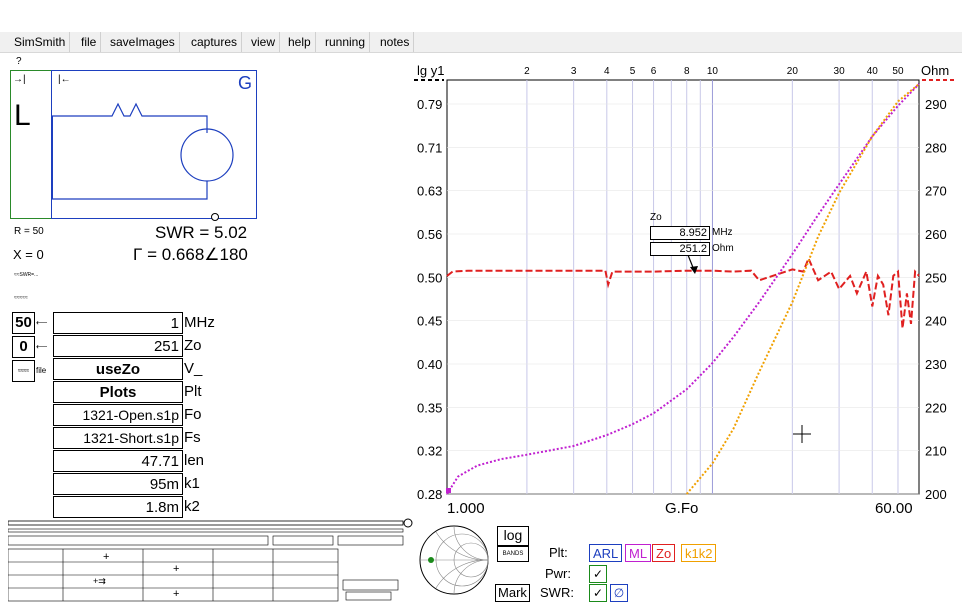 This screenshot has height=612, width=962. What do you see at coordinates (429, 321) in the screenshot?
I see `y-left-tick-label: 0.45` at bounding box center [429, 321].